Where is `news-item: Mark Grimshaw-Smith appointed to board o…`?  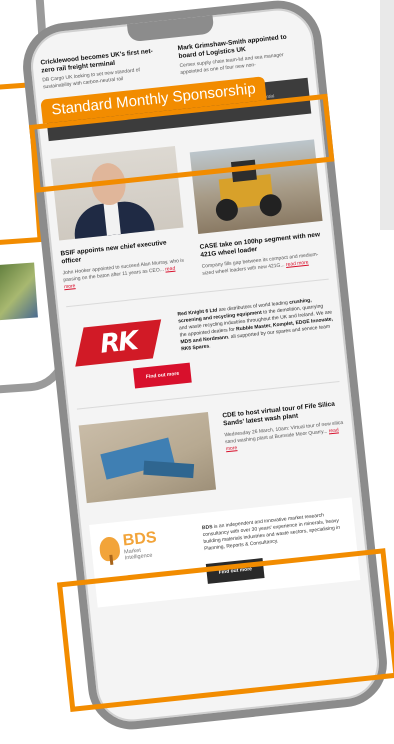 news-item: Mark Grimshaw-Smith appointed to board o… is located at coordinates (241, 54).